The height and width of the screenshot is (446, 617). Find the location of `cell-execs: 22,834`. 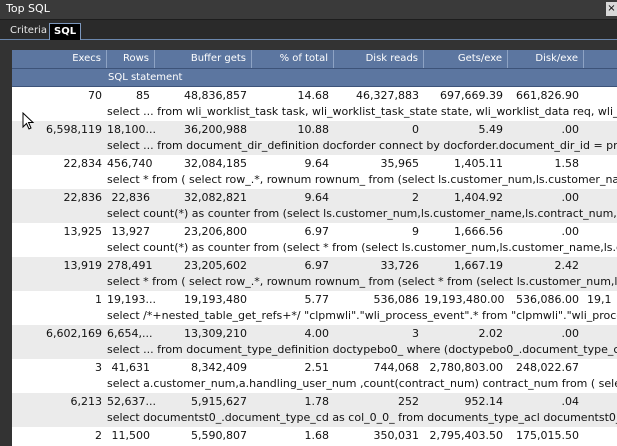

cell-execs: 22,834 is located at coordinates (83, 163).